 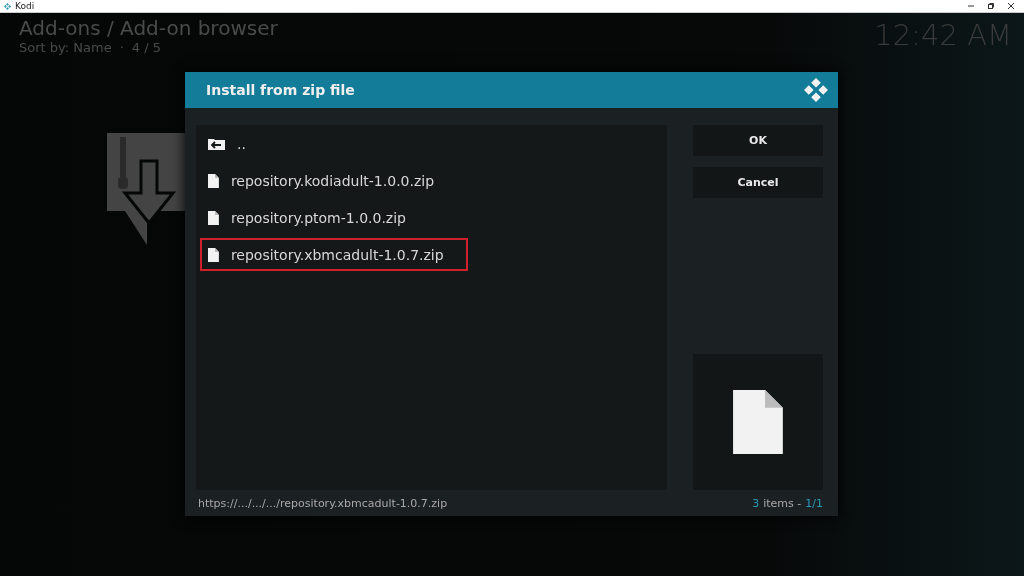 I want to click on items-label: items -, so click(x=782, y=503).